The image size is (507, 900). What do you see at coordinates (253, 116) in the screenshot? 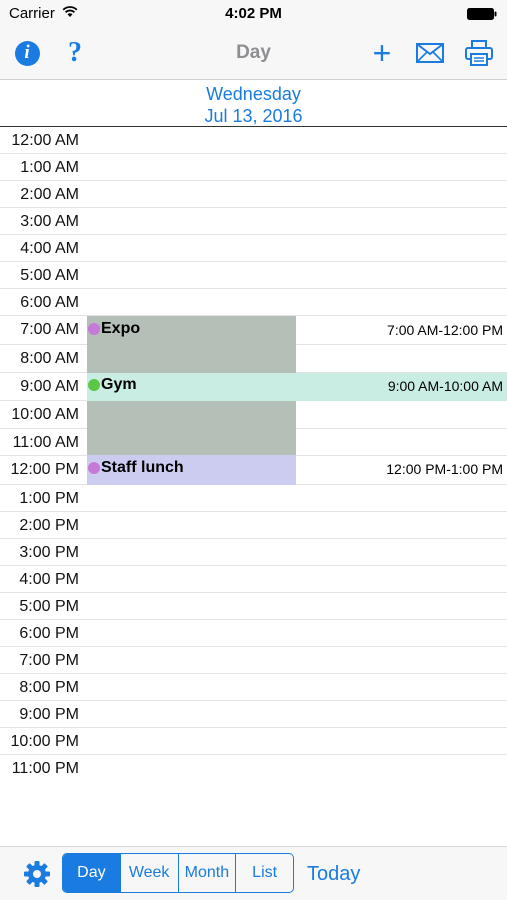
I see `date-label: Jul 13, 2016` at bounding box center [253, 116].